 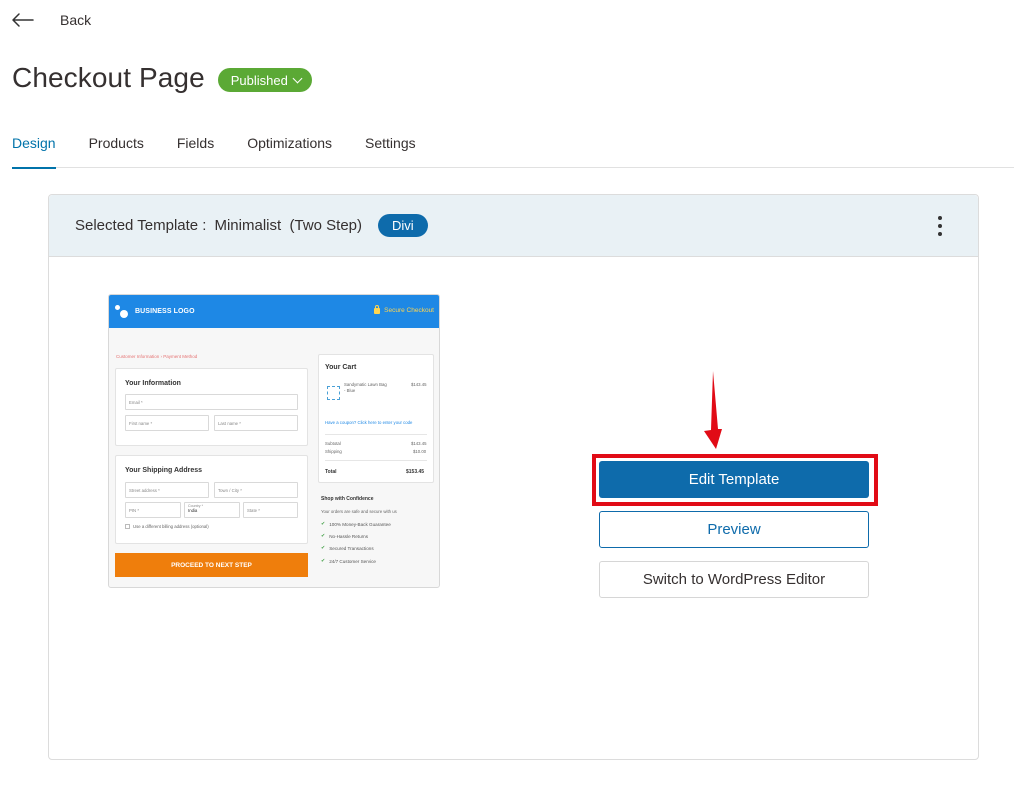 I want to click on preview-header: BUSINESS LOGO Secure Checkout, so click(x=274, y=311).